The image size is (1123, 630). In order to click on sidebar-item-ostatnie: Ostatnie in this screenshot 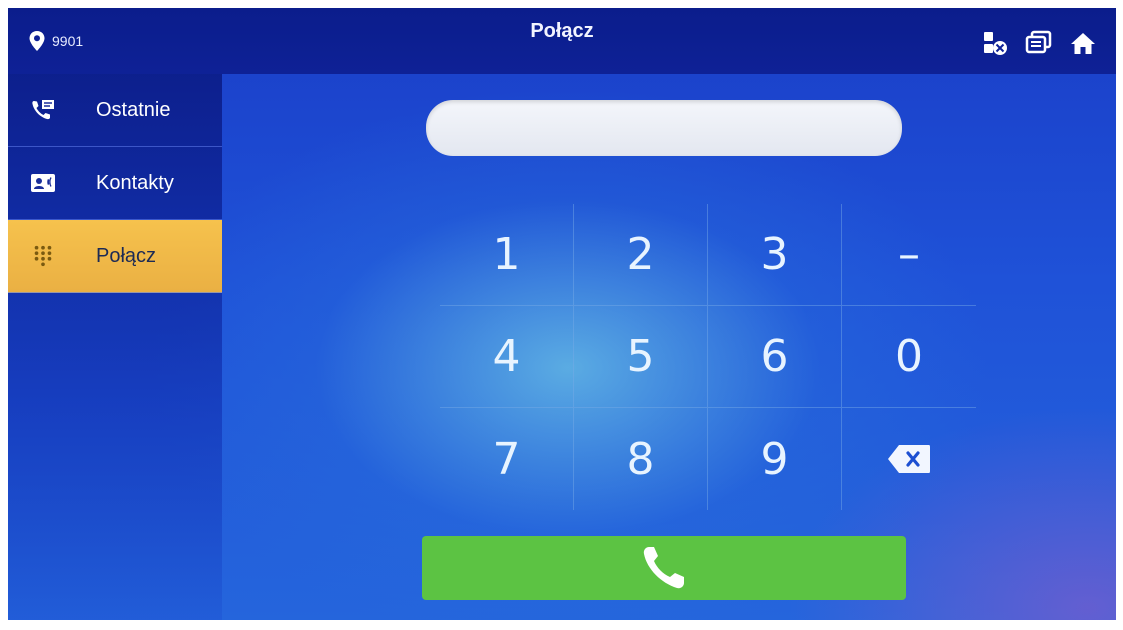, I will do `click(115, 110)`.